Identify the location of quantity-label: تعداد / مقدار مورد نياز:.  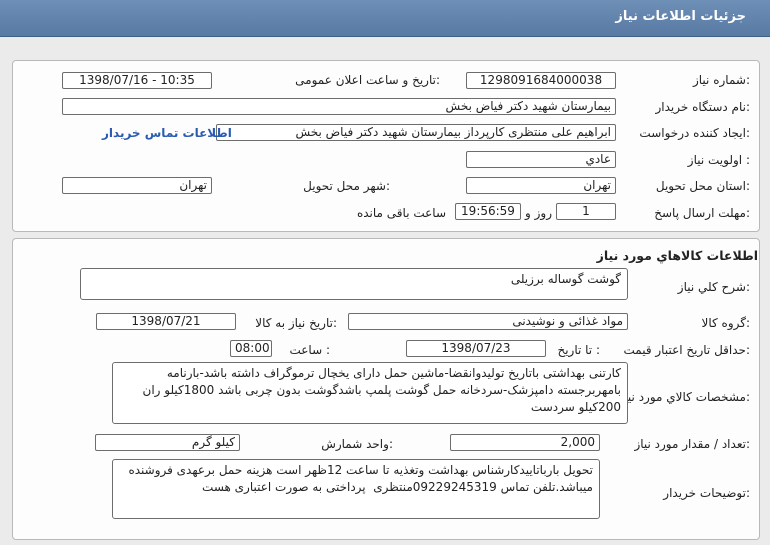
(692, 444).